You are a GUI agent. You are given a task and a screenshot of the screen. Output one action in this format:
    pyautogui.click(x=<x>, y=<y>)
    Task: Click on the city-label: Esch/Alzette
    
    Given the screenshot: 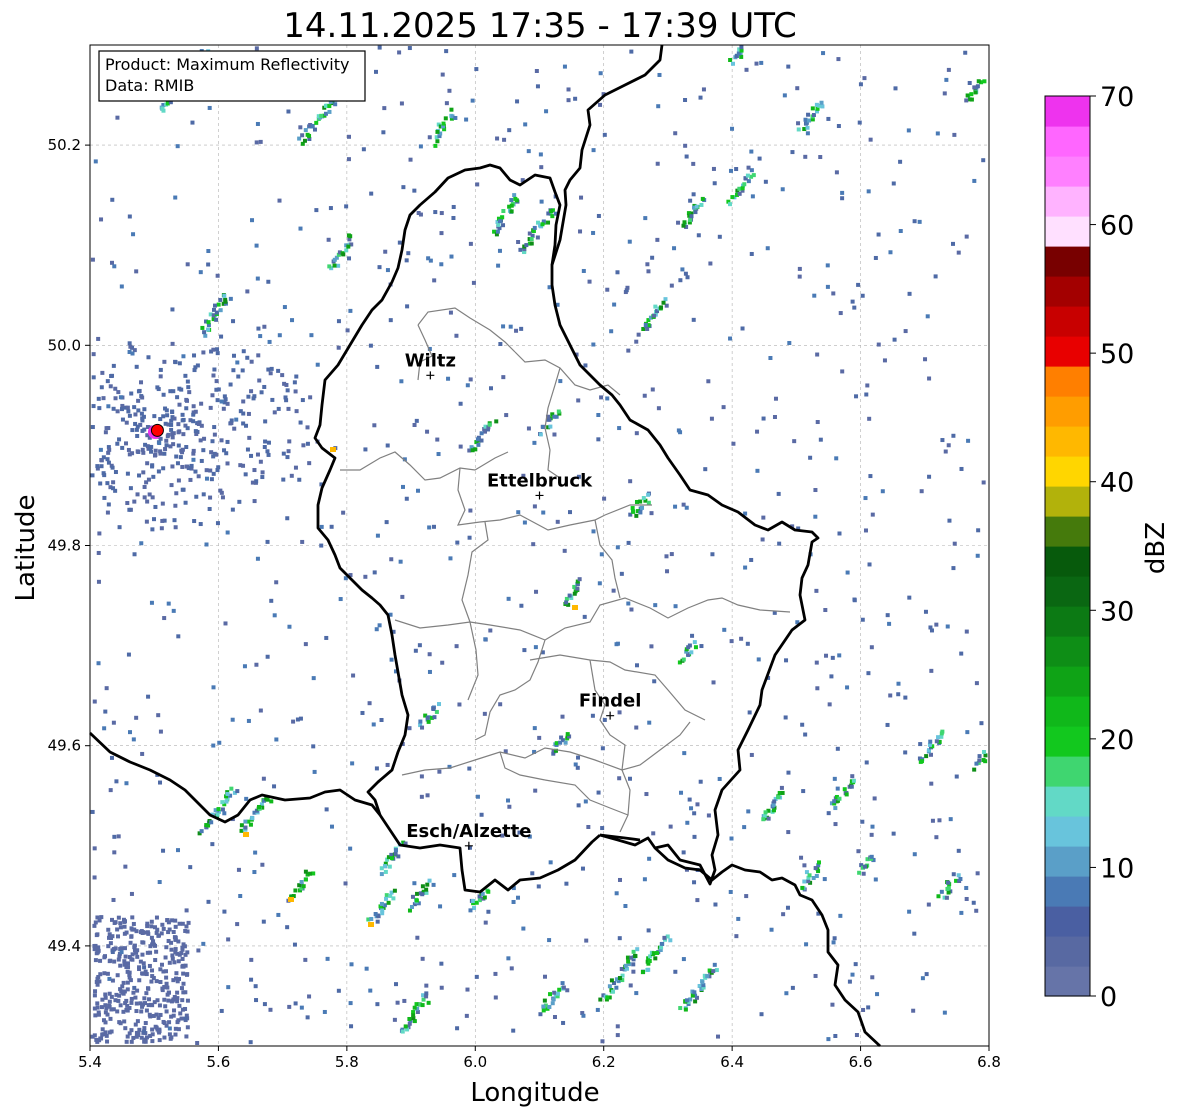 What is the action you would take?
    pyautogui.click(x=468, y=831)
    